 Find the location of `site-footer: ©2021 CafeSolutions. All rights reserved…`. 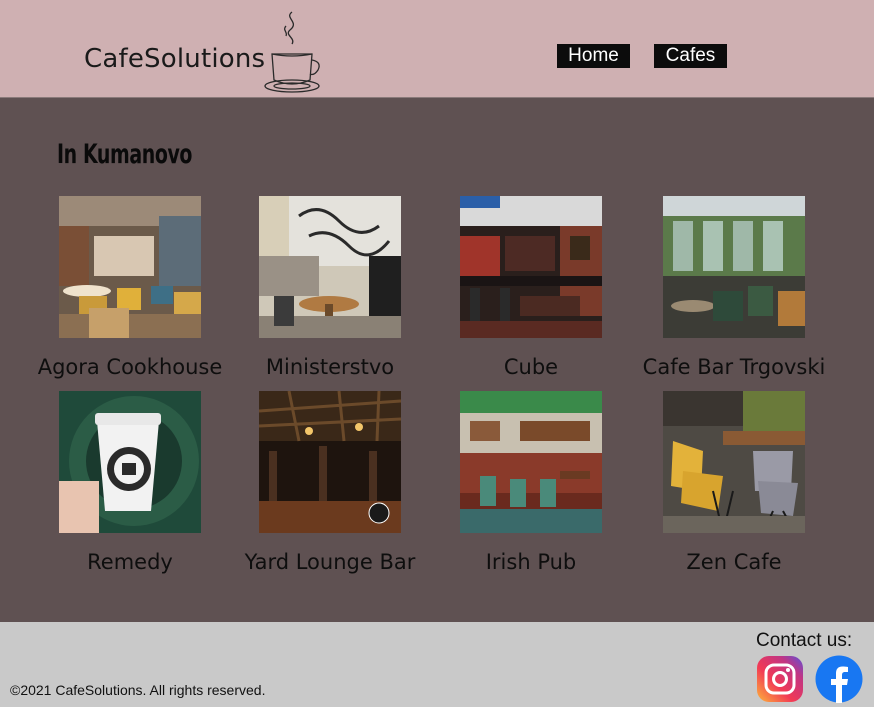

site-footer: ©2021 CafeSolutions. All rights reserved… is located at coordinates (437, 664).